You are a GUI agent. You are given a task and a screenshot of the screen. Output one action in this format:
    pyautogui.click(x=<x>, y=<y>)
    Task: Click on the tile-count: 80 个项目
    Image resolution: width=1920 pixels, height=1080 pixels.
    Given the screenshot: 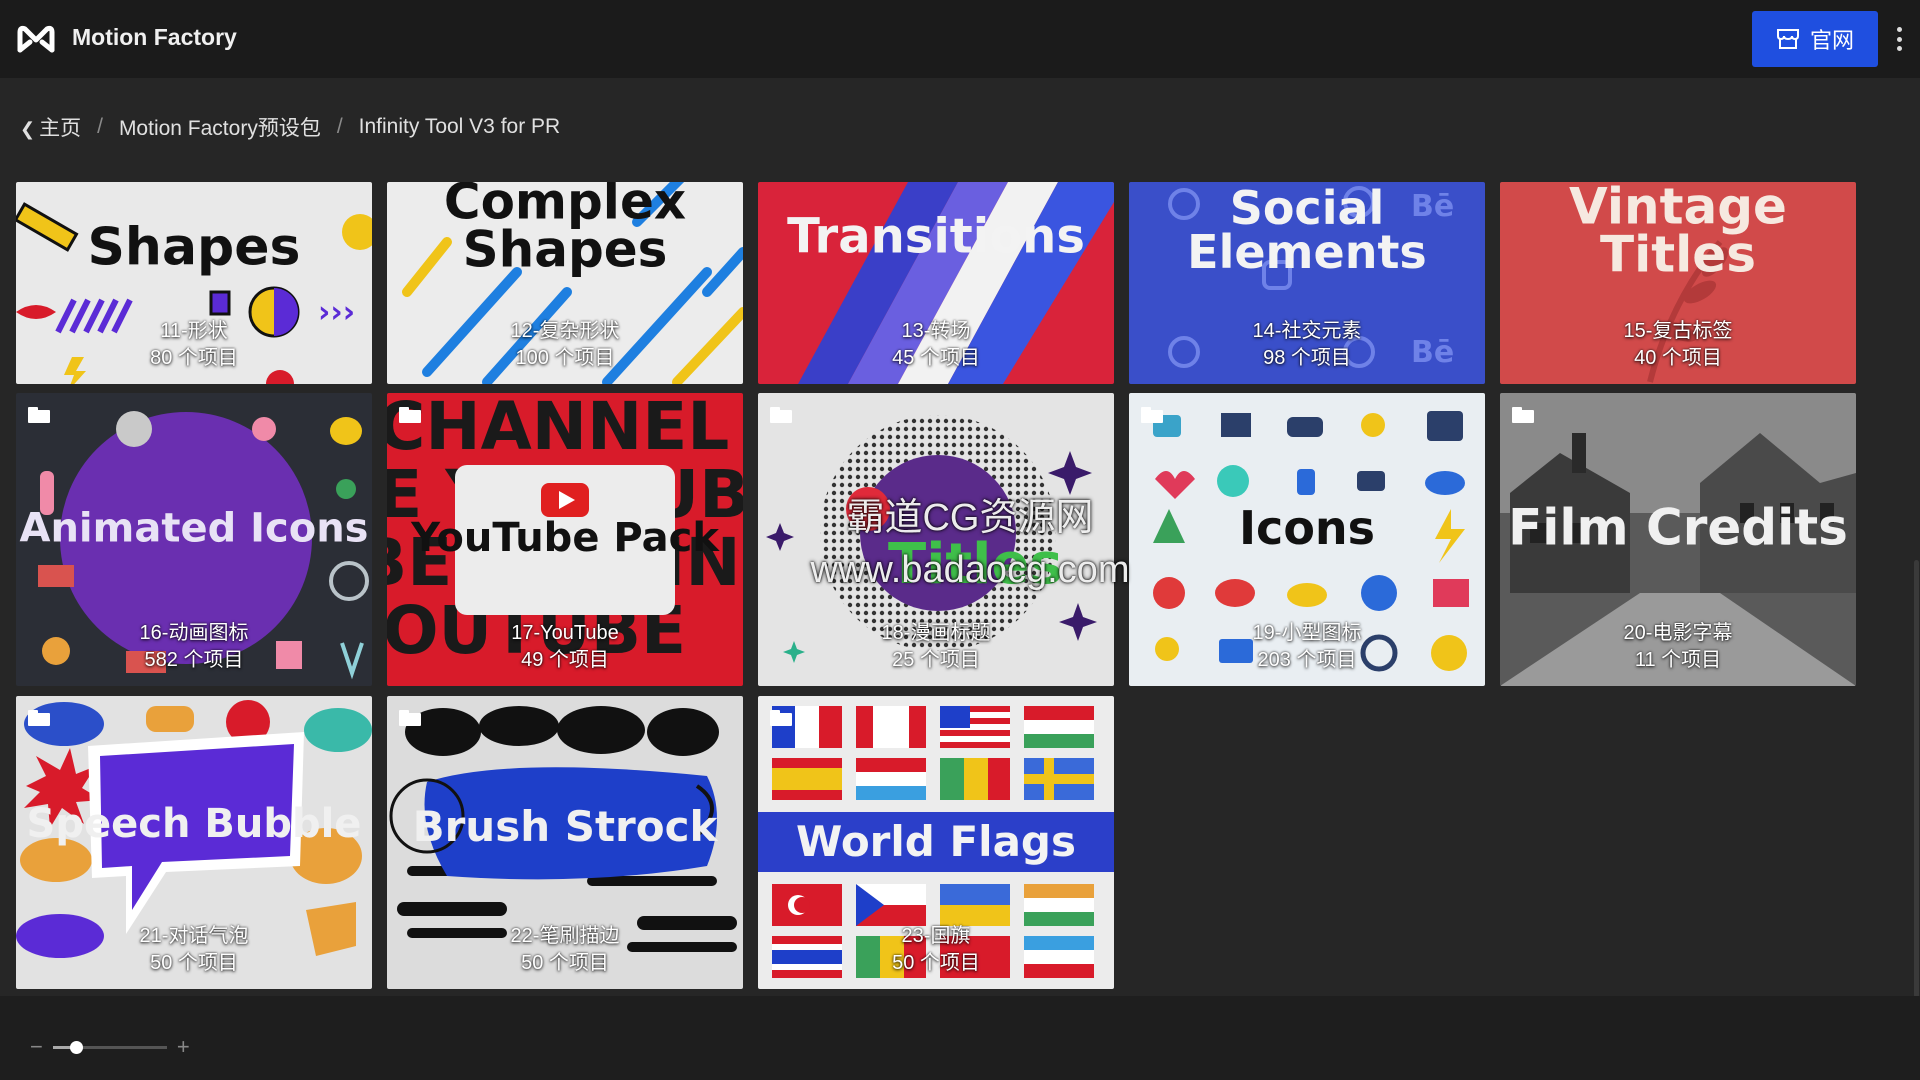 What is the action you would take?
    pyautogui.click(x=194, y=358)
    